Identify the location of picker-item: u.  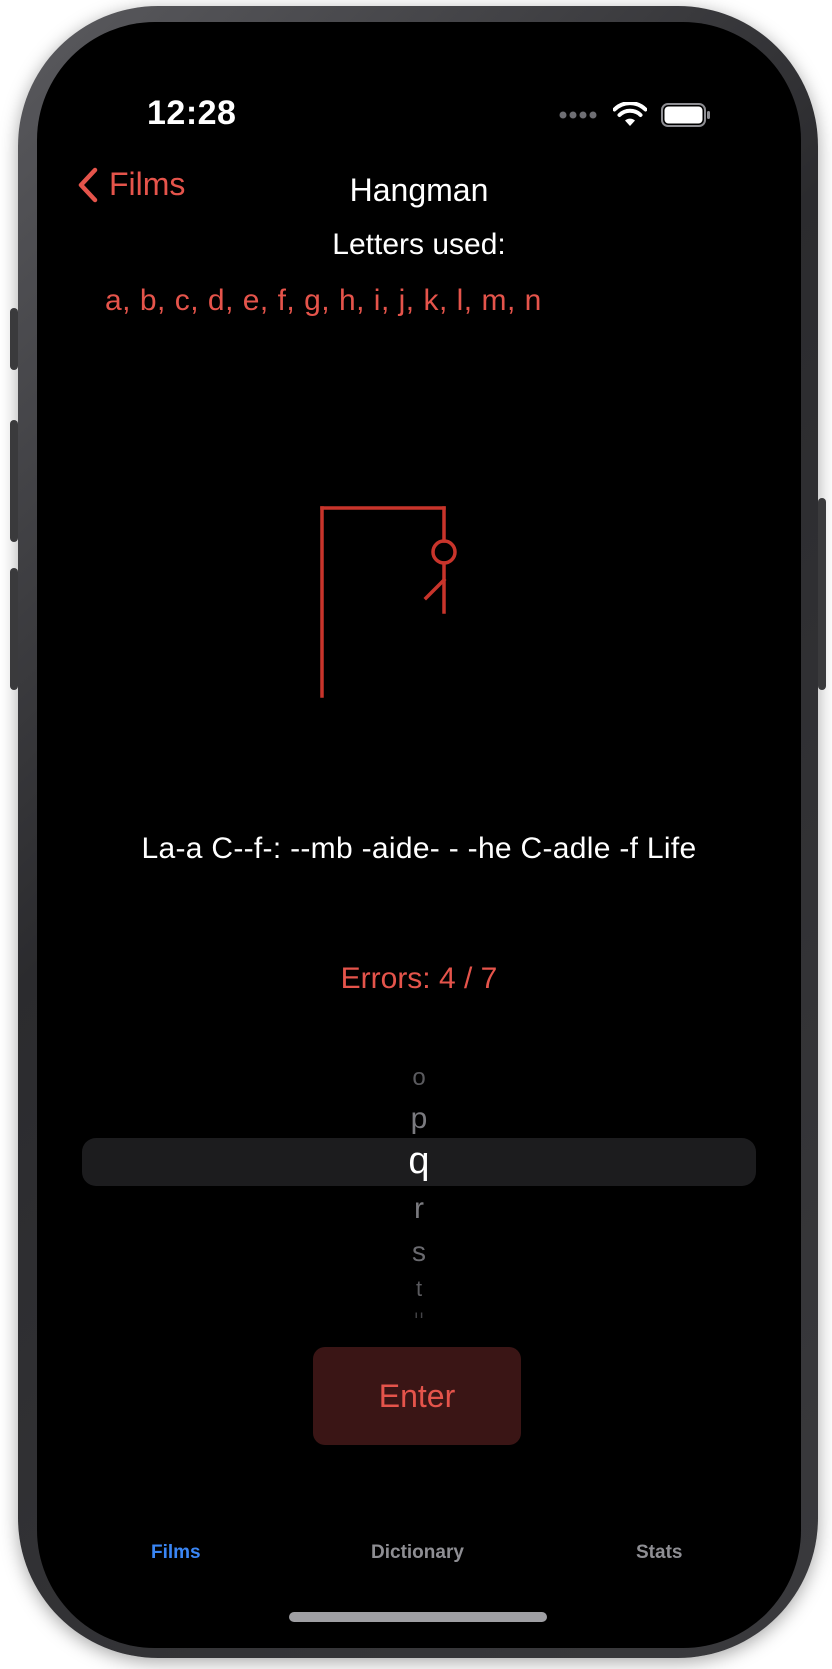
(419, 1313).